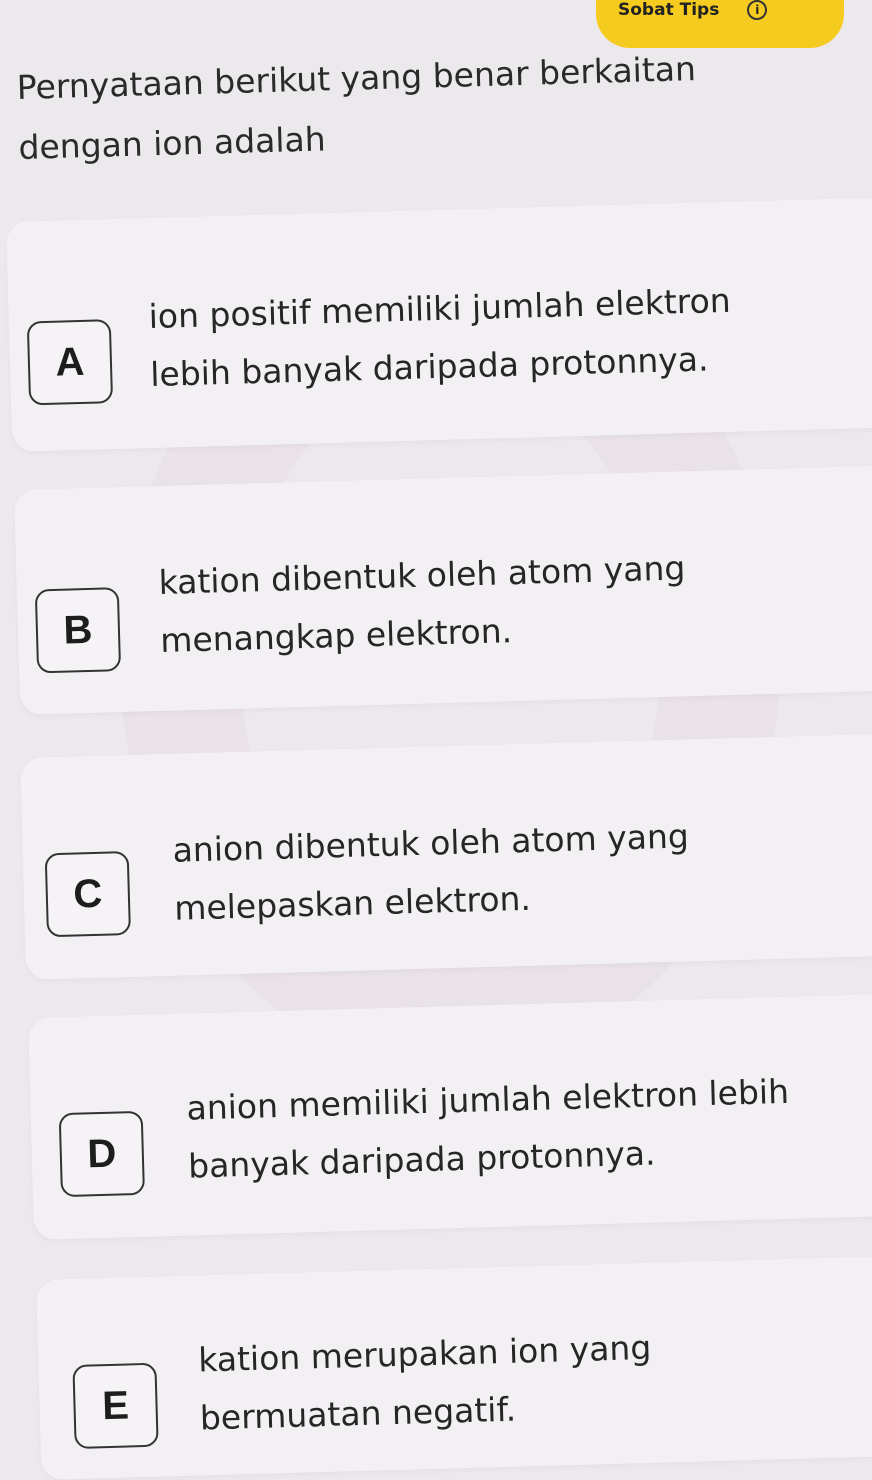 Image resolution: width=872 pixels, height=1480 pixels. I want to click on option-a-letter: A, so click(70, 362).